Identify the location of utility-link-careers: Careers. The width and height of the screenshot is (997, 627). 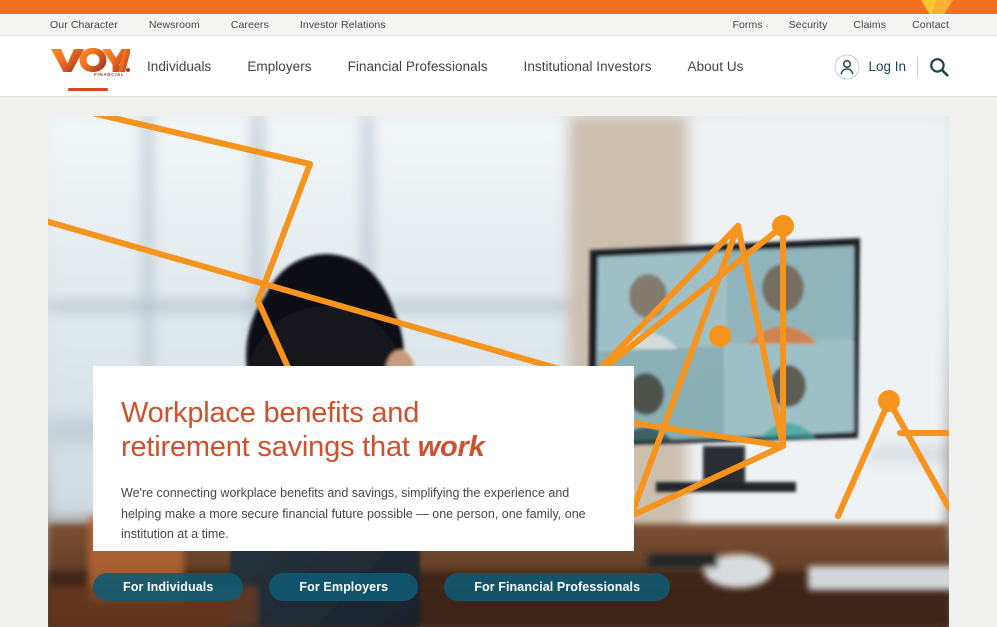
(250, 25).